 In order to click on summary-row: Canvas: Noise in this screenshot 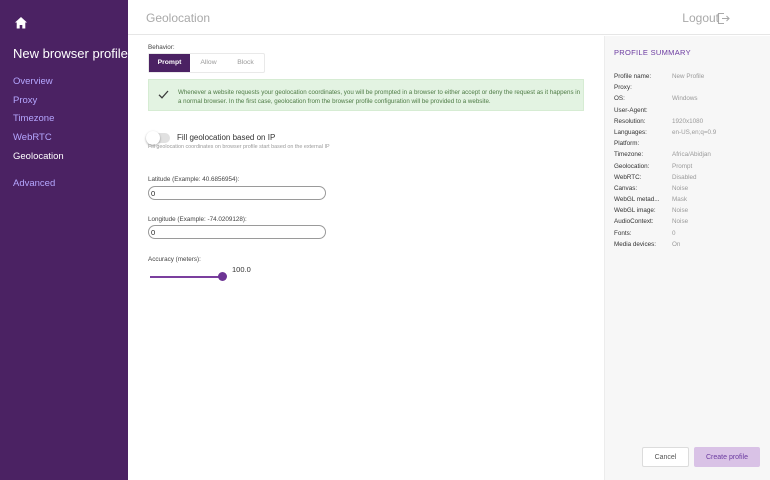, I will do `click(665, 188)`.